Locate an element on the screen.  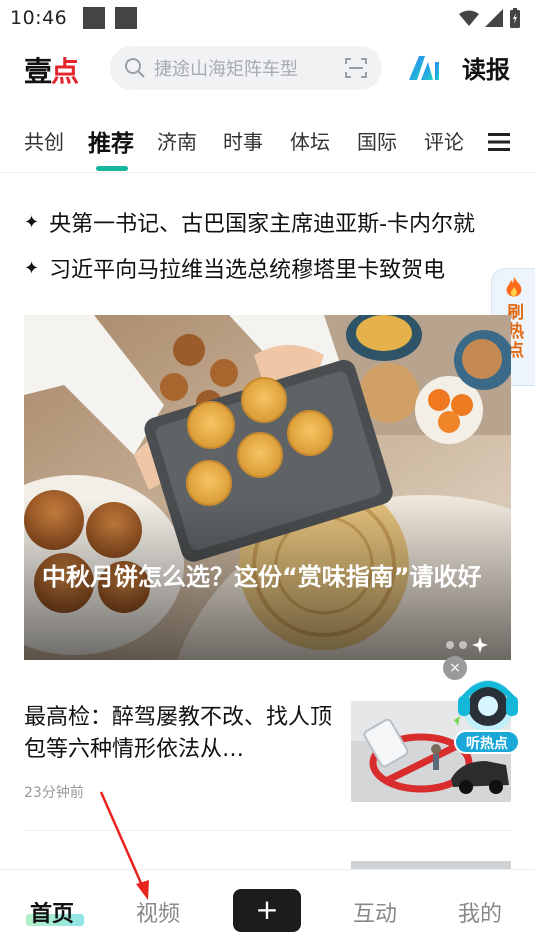
search-icon is located at coordinates (135, 68).